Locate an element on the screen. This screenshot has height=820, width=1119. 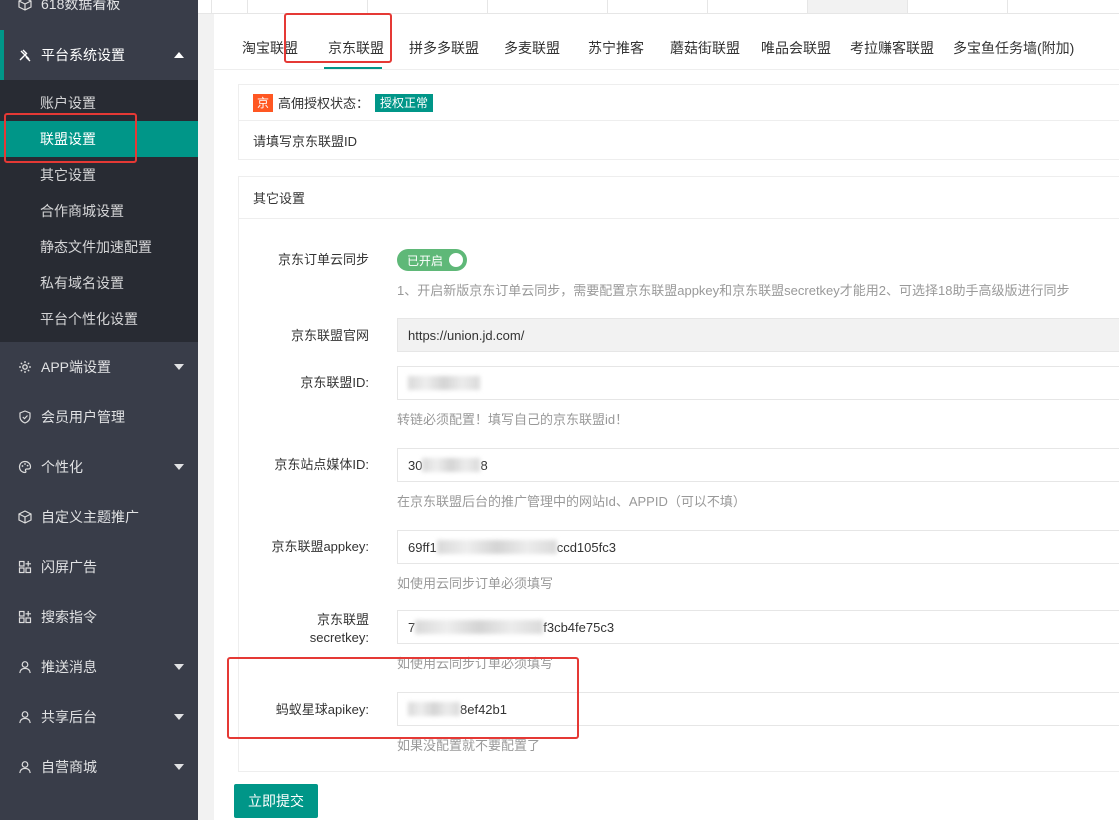
tab-vip: 唯品会联盟 is located at coordinates (796, 48).